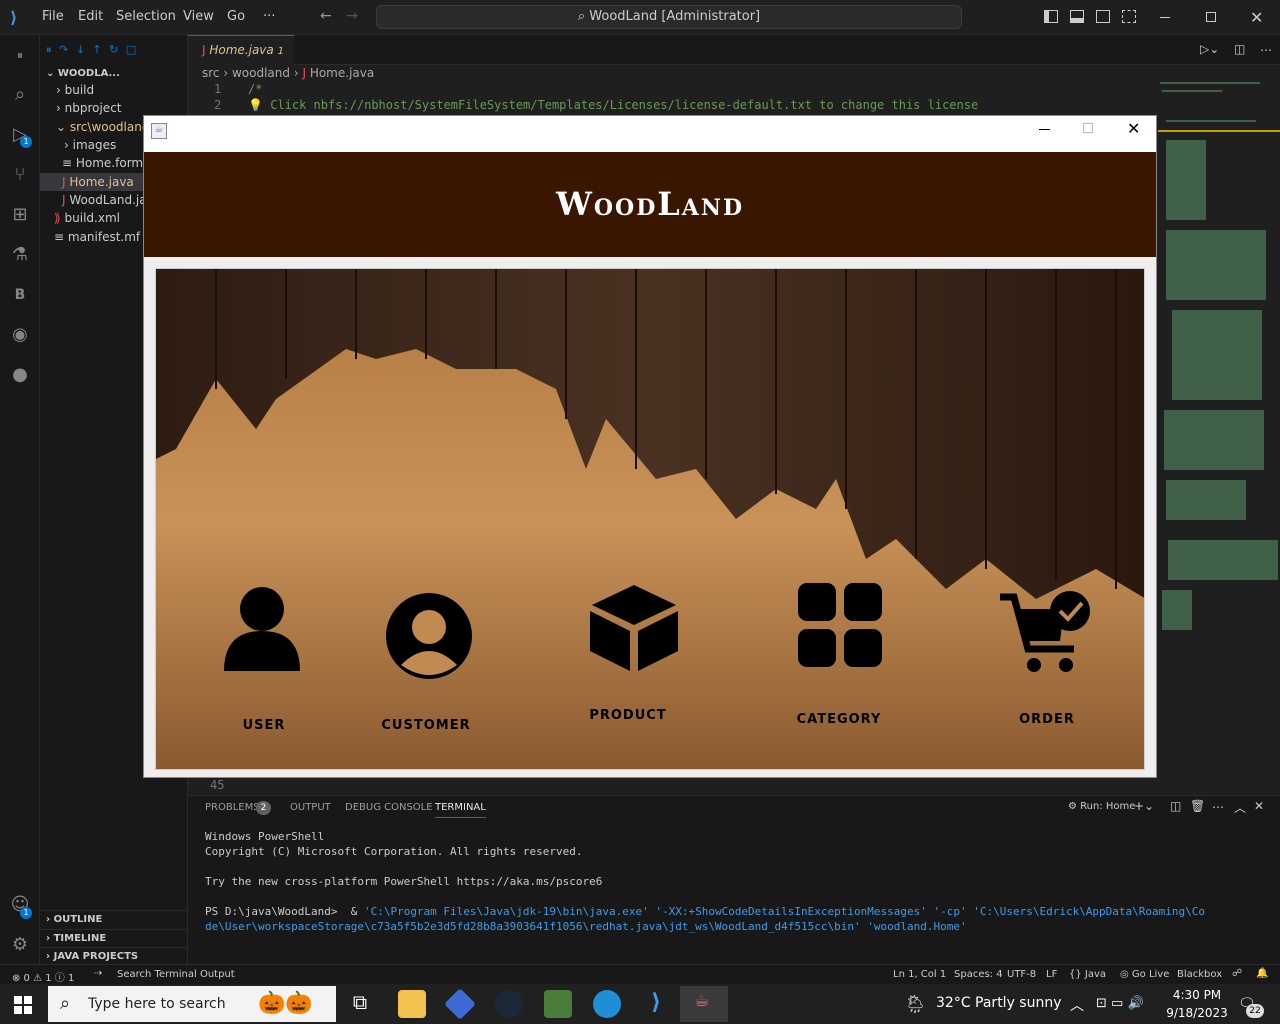 Image resolution: width=1280 pixels, height=1024 pixels. Describe the element at coordinates (460, 810) in the screenshot. I see `tab-terminal: TERMINAL` at that location.